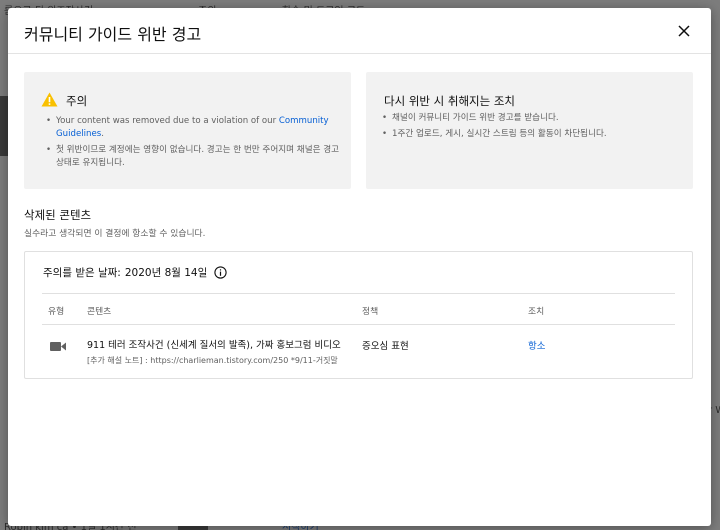 Image resolution: width=720 pixels, height=530 pixels. Describe the element at coordinates (58, 346) in the screenshot. I see `video-icon` at that location.